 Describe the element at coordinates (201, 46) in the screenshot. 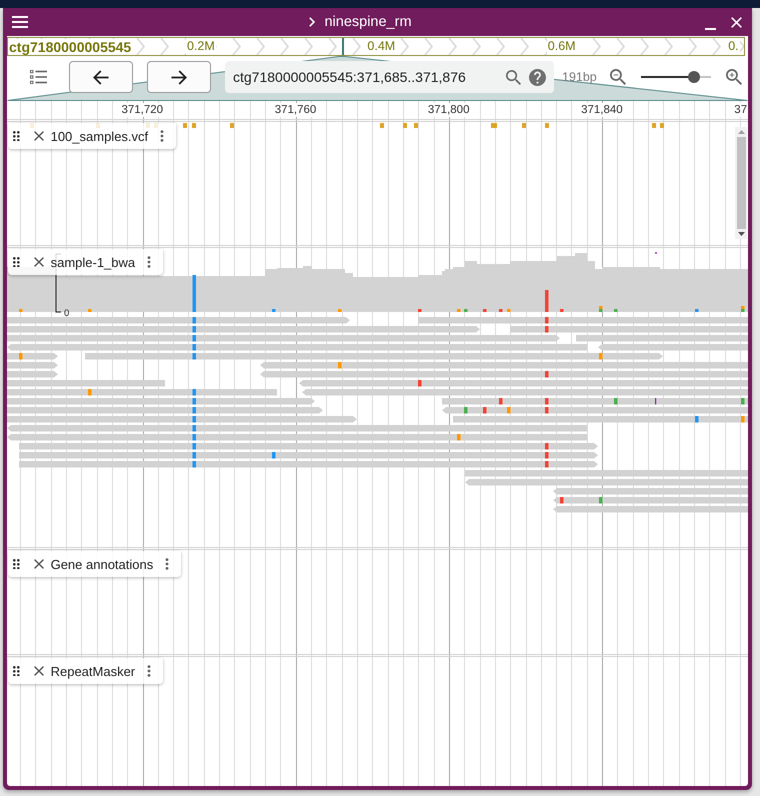

I see `scale-tick-label: 0.2M` at that location.